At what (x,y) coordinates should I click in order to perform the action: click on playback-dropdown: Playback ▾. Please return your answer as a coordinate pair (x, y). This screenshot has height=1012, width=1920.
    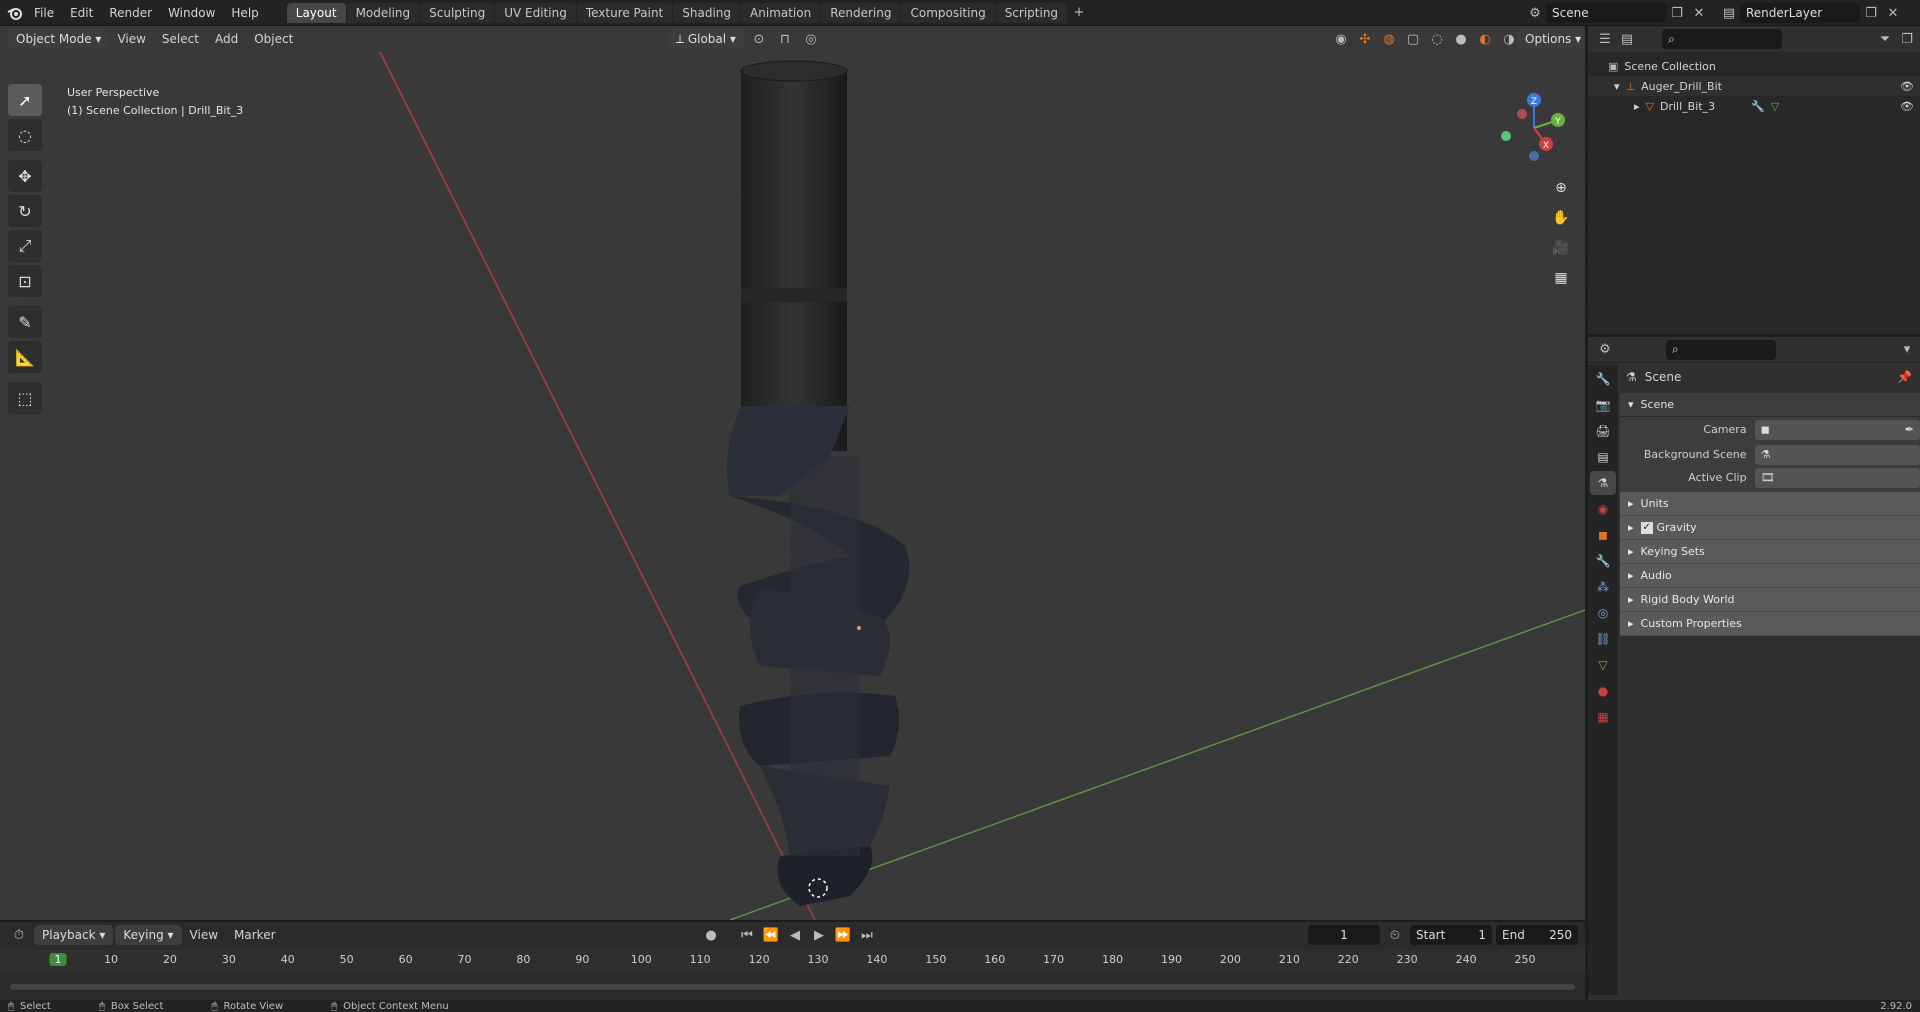
    Looking at the image, I should click on (74, 935).